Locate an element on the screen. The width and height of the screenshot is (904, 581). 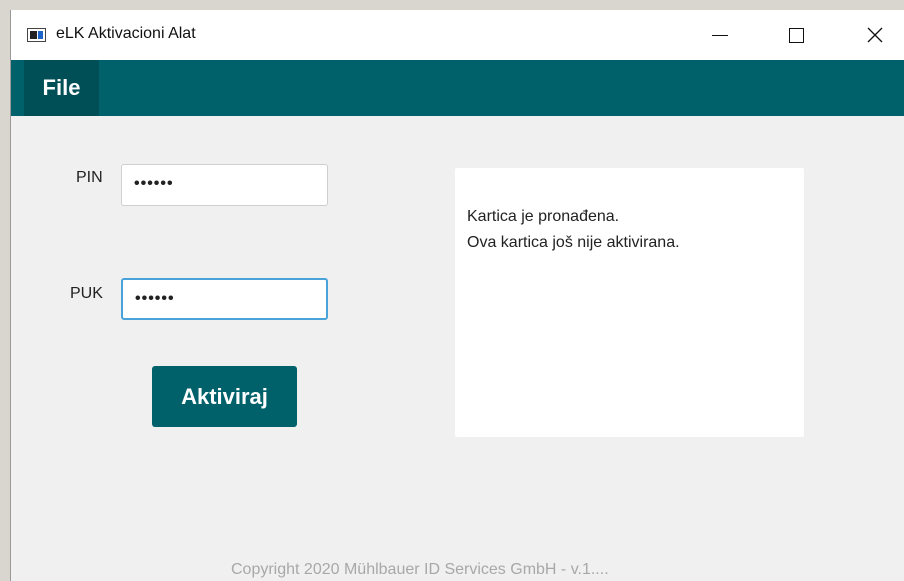
maximize-icon is located at coordinates (796, 35).